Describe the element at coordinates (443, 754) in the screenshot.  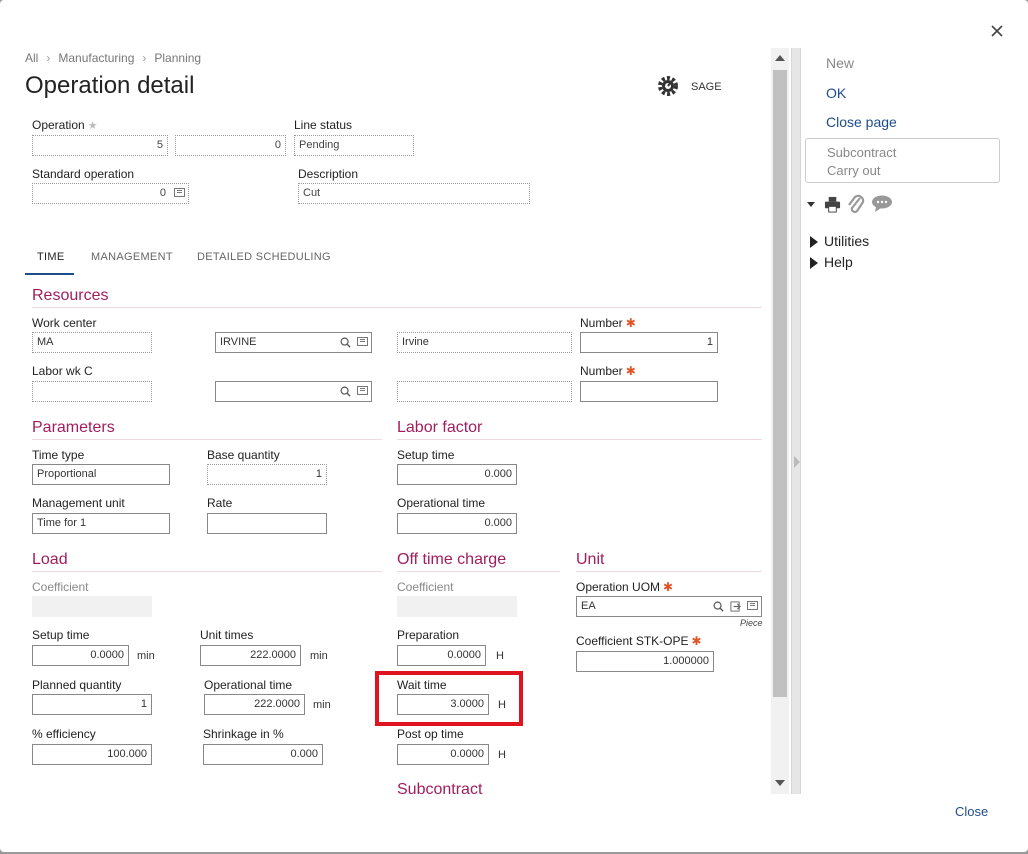
I see `post-op-time-field: 0.0000` at that location.